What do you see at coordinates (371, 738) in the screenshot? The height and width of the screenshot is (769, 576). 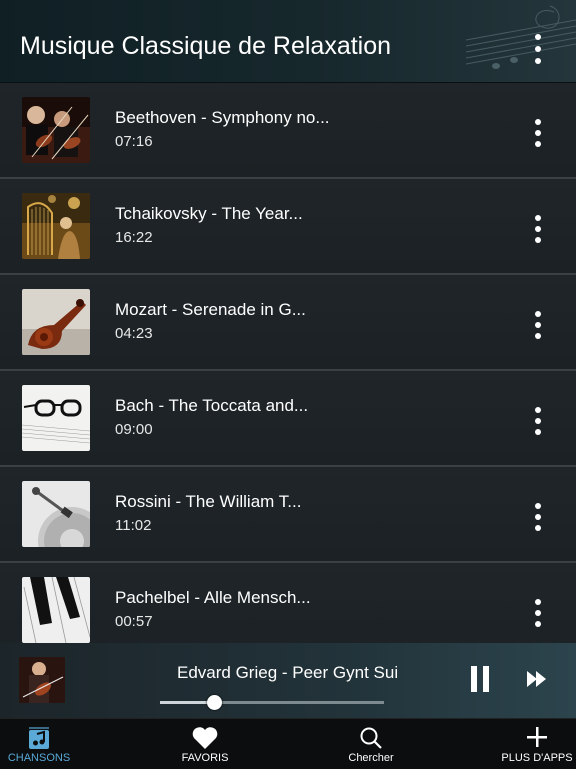 I see `search-icon` at bounding box center [371, 738].